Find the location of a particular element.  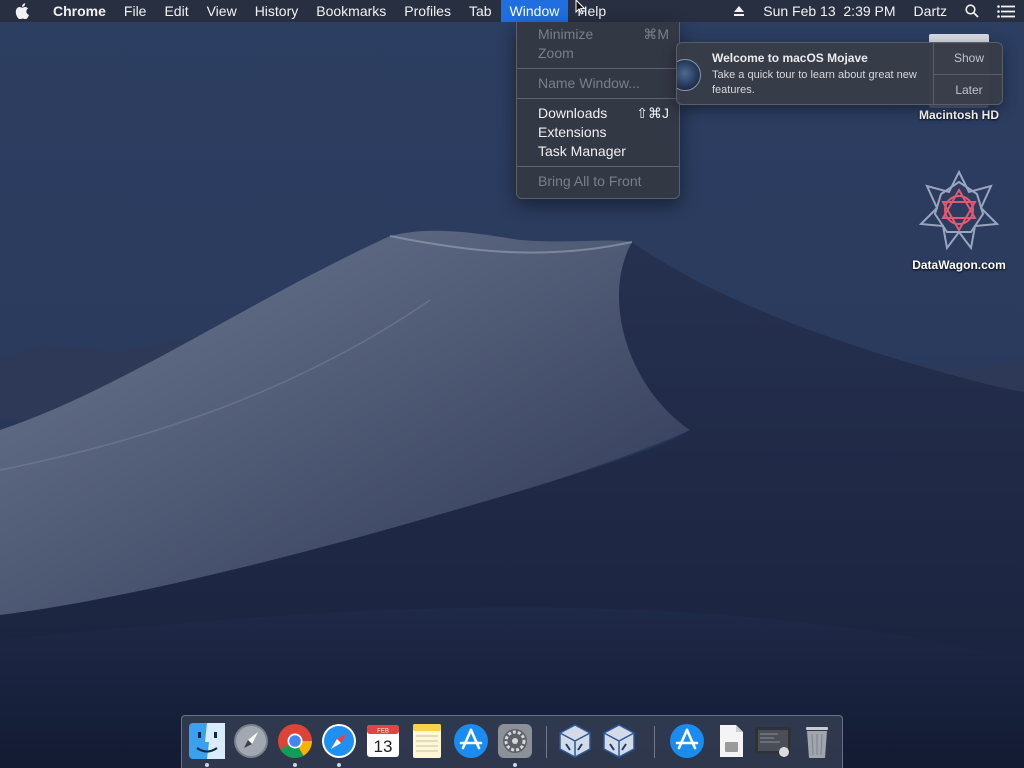

menu-tab: Tab is located at coordinates (480, 11).